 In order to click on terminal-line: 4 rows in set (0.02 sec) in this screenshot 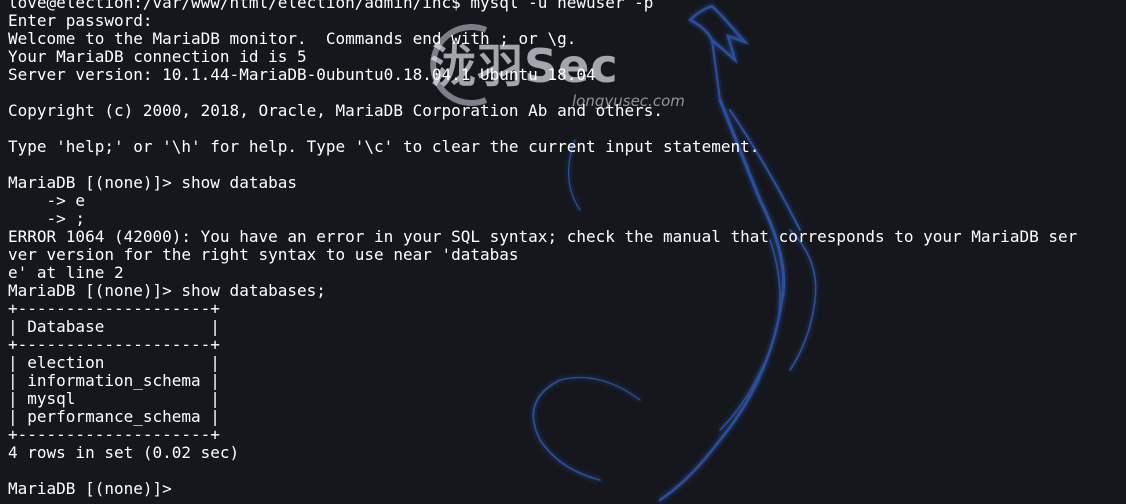, I will do `click(124, 452)`.